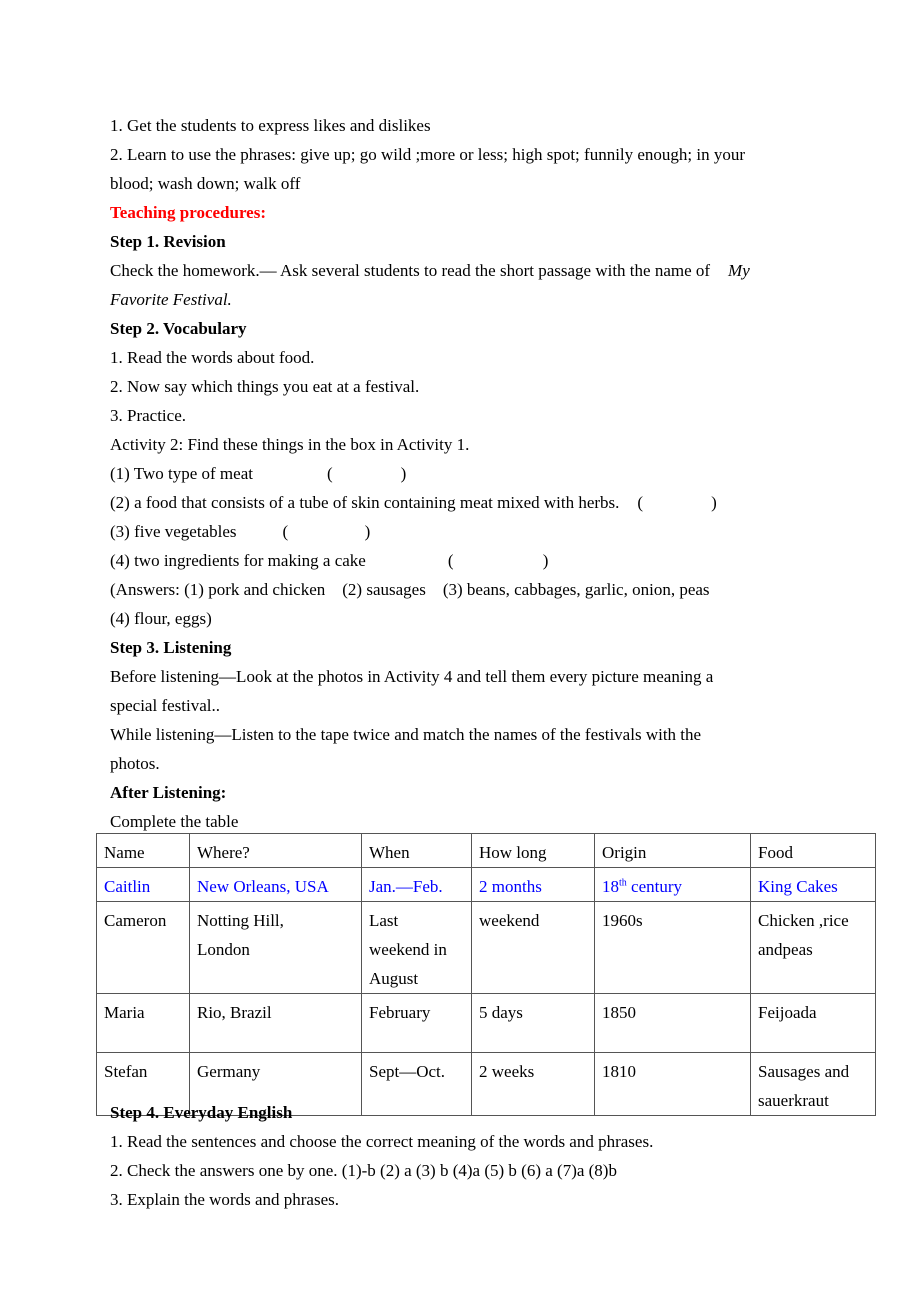 This screenshot has height=1302, width=920. Describe the element at coordinates (143, 850) in the screenshot. I see `header-name: Name` at that location.